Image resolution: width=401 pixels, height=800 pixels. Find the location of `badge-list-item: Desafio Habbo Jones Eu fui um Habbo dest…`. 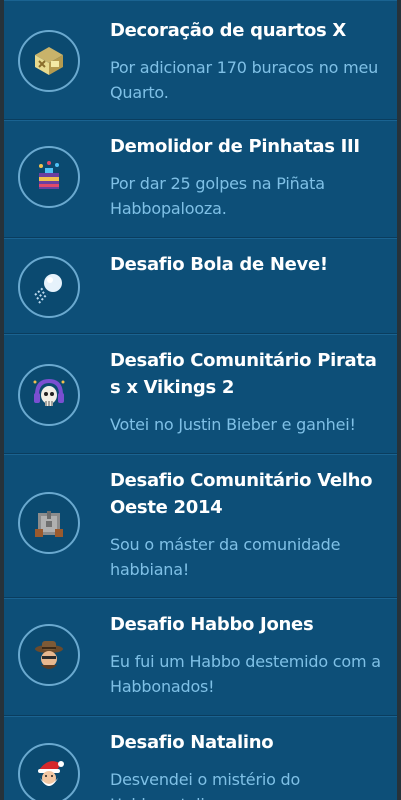

badge-list-item: Desafio Habbo Jones Eu fui um Habbo dest… is located at coordinates (200, 657).